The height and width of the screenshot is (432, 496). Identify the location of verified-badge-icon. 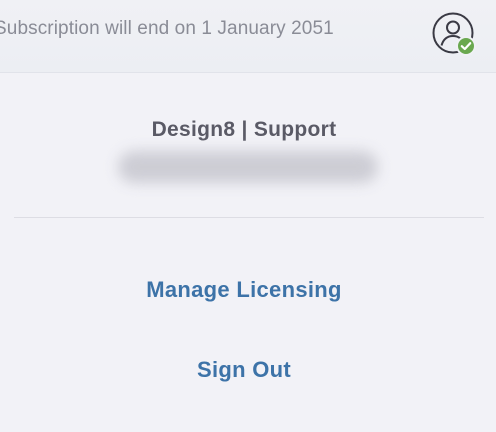
(466, 46).